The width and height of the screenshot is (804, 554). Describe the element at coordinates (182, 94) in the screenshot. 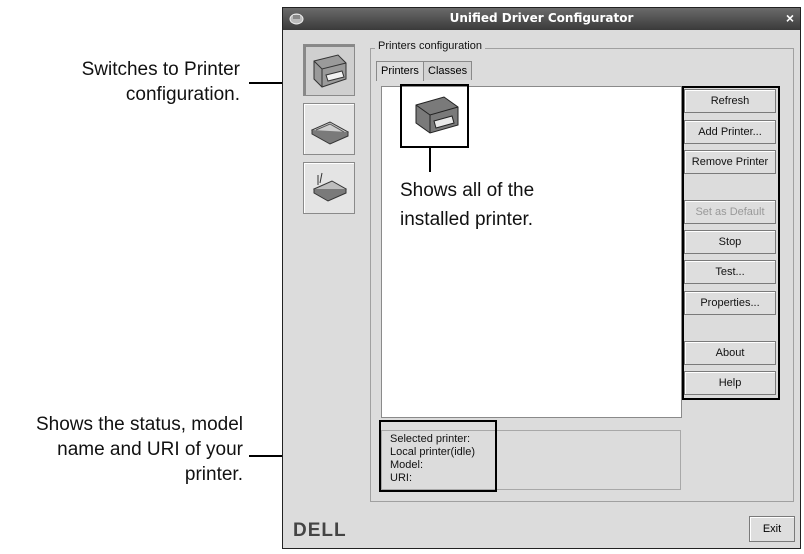

I see `callout-line: configuration.` at that location.